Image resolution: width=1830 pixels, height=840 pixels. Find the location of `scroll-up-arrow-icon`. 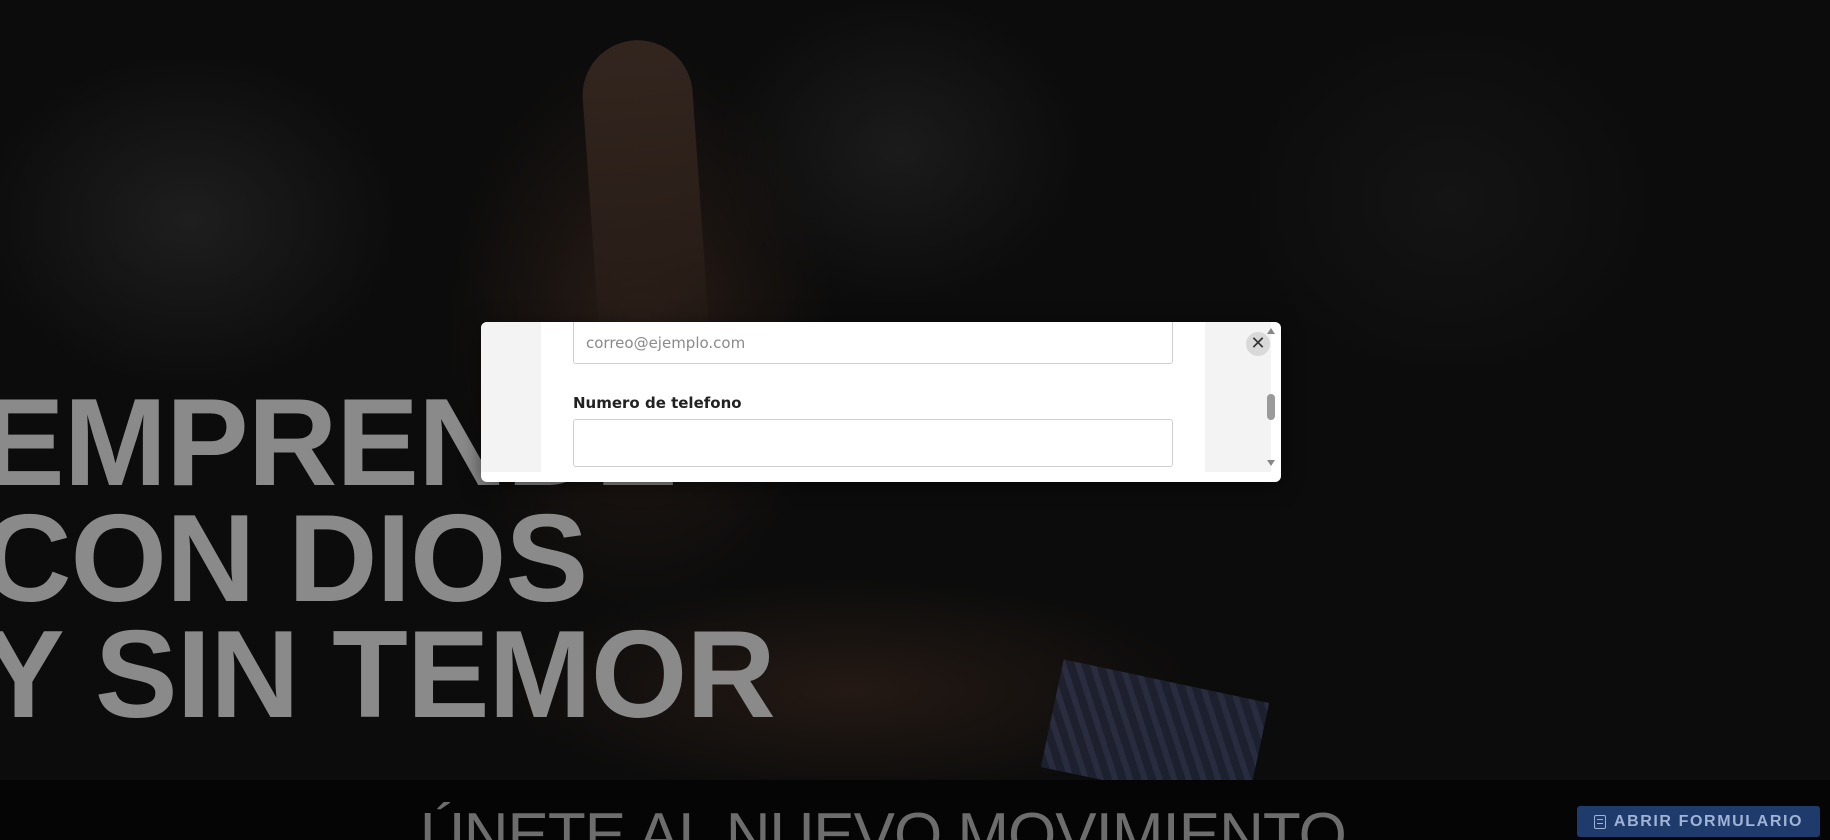

scroll-up-arrow-icon is located at coordinates (1271, 331).